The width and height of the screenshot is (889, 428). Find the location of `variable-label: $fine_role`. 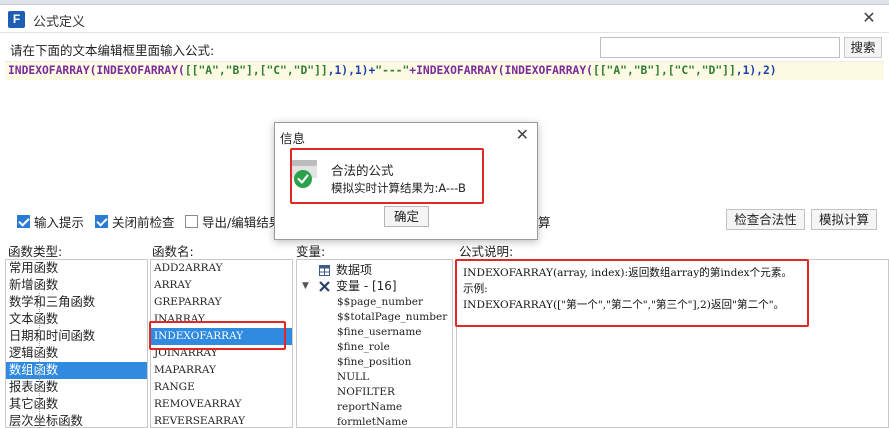

variable-label: $fine_role is located at coordinates (363, 347).